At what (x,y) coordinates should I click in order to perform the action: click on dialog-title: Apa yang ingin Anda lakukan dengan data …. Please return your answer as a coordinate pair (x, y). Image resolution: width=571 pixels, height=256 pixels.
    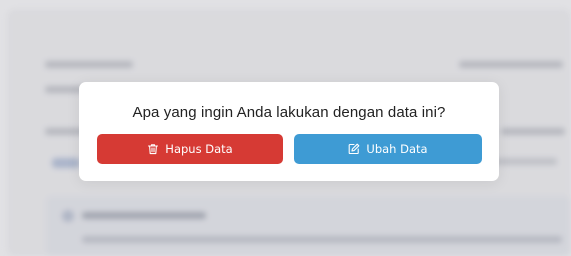
    Looking at the image, I should click on (289, 112).